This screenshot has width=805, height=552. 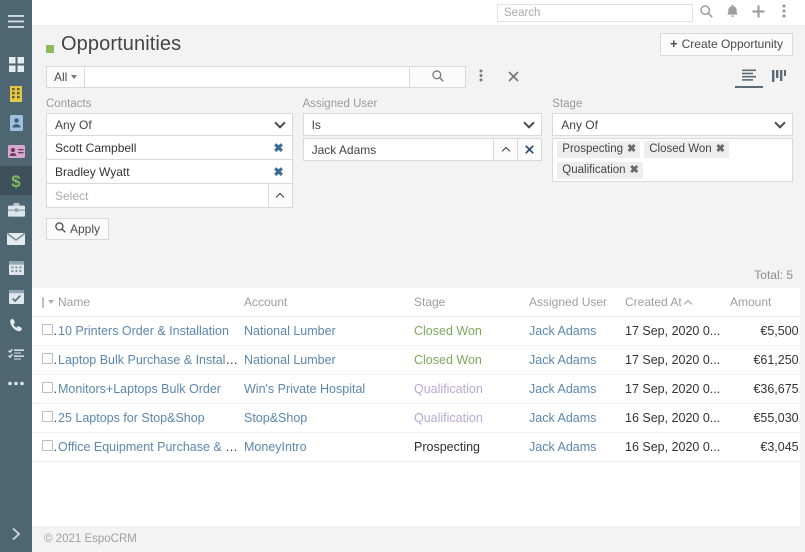 I want to click on sidebar-item-opportunities: $, so click(x=16, y=180).